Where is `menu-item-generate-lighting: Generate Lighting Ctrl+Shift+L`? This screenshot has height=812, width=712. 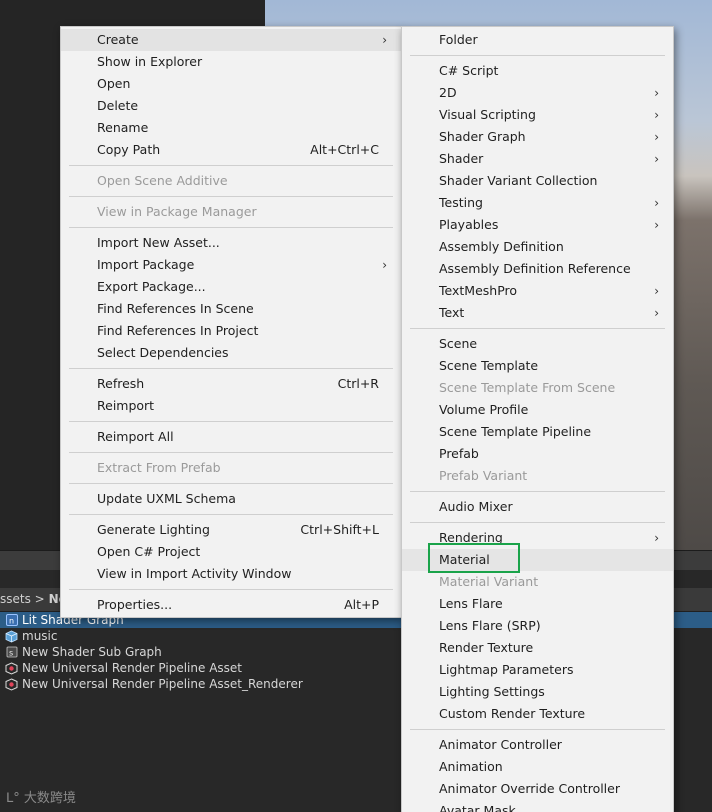 menu-item-generate-lighting: Generate Lighting Ctrl+Shift+L is located at coordinates (231, 530).